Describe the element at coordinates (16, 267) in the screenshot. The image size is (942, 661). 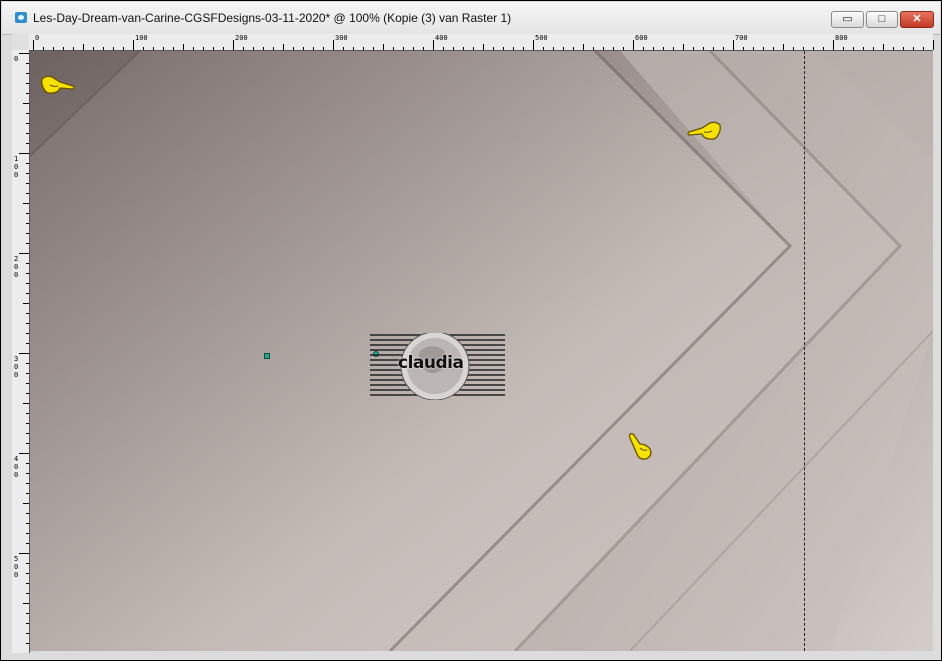
I see `ruler-label: 2 0 0` at that location.